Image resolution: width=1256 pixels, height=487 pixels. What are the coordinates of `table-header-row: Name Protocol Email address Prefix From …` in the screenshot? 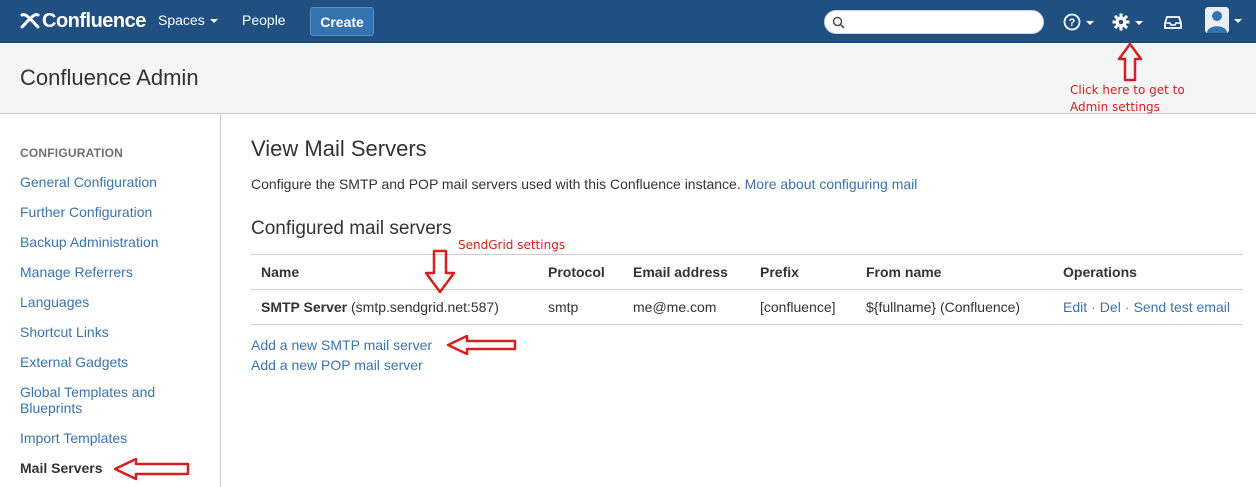 It's located at (746, 272).